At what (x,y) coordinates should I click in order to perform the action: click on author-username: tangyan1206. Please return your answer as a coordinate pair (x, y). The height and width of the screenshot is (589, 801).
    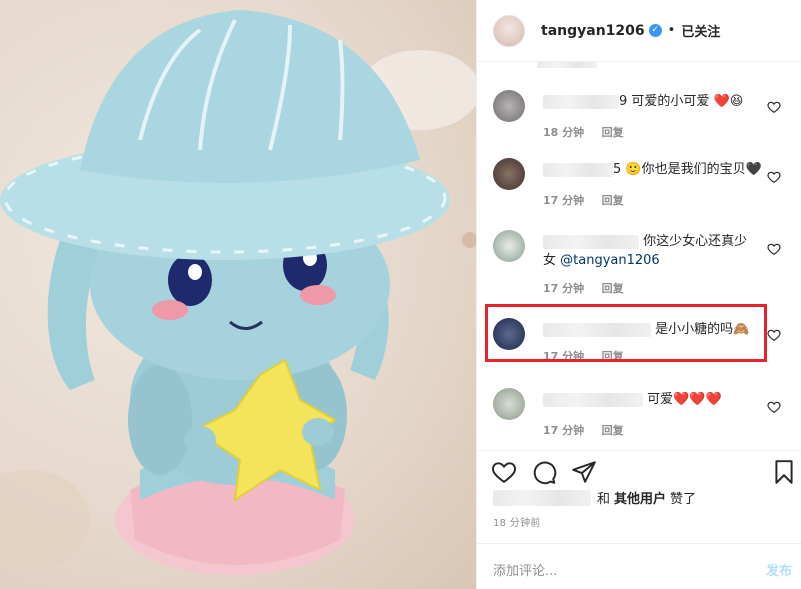
    Looking at the image, I should click on (593, 31).